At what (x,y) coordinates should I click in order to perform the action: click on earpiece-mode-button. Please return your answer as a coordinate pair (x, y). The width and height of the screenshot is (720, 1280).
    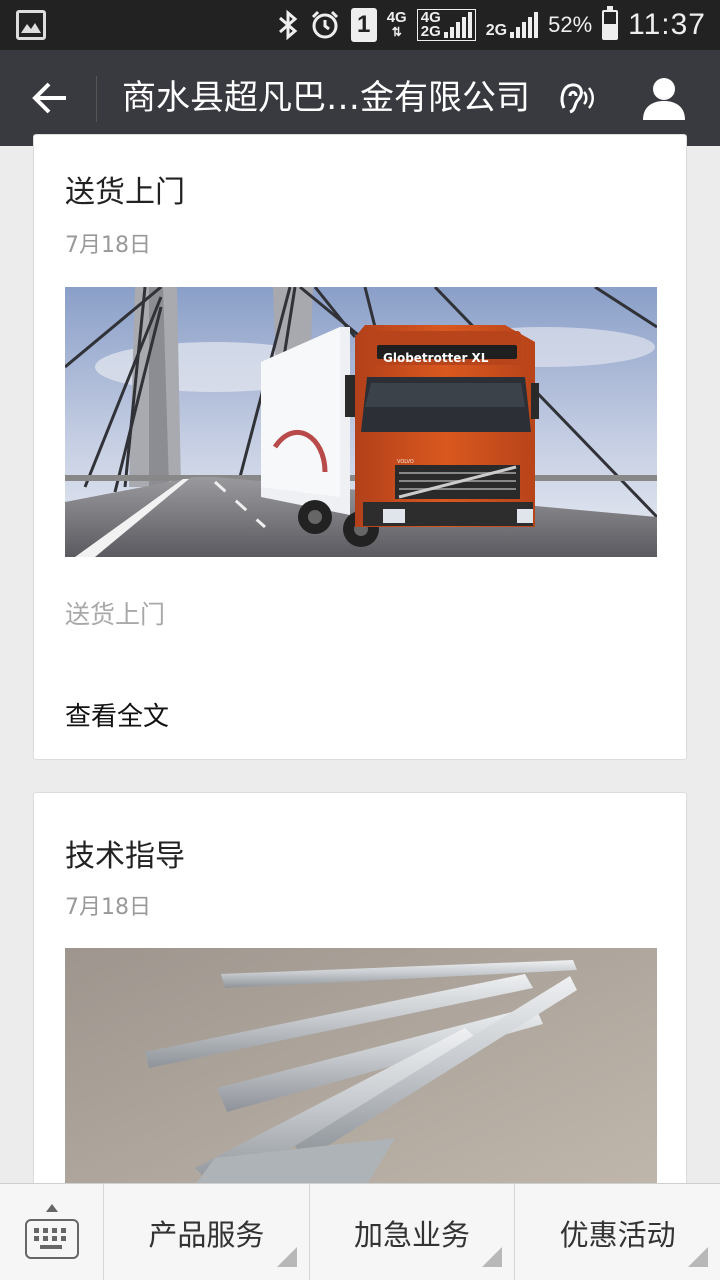
    Looking at the image, I should click on (576, 99).